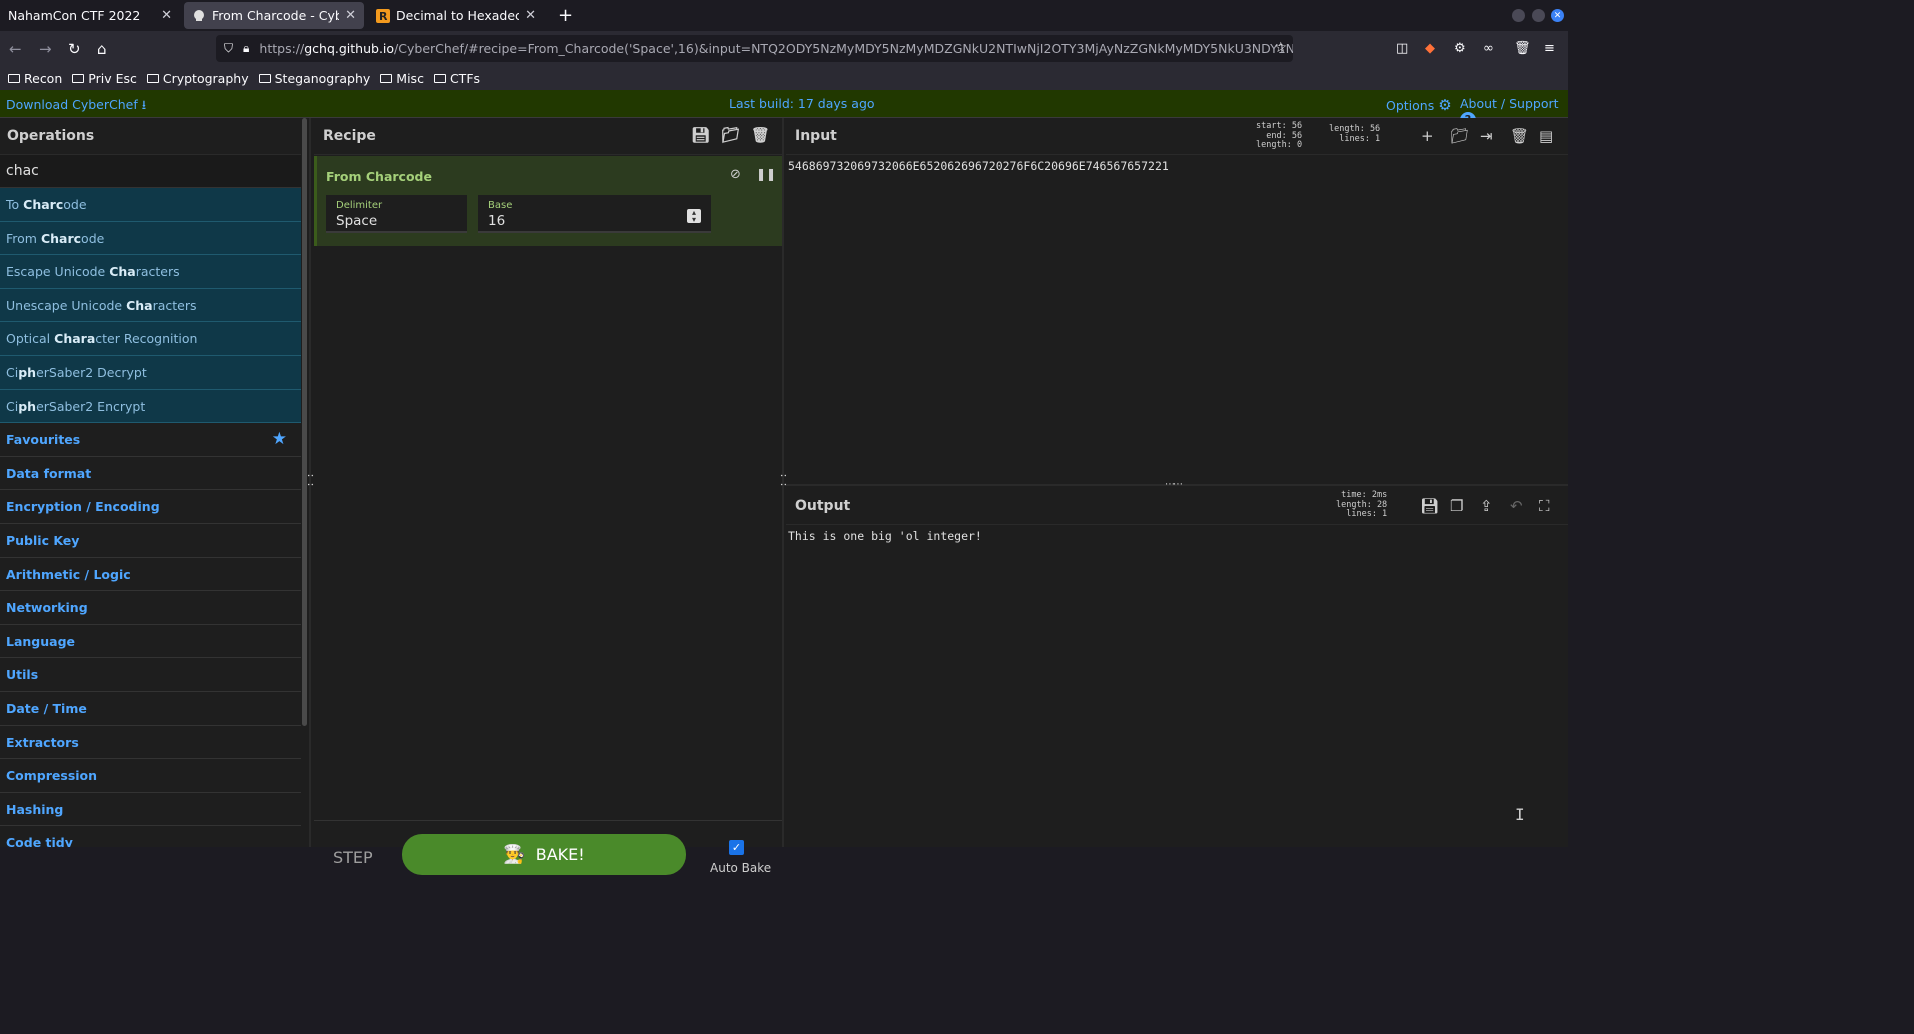 Image resolution: width=1914 pixels, height=1034 pixels. What do you see at coordinates (730, 135) in the screenshot?
I see `folder-open-icon: 📁︎` at bounding box center [730, 135].